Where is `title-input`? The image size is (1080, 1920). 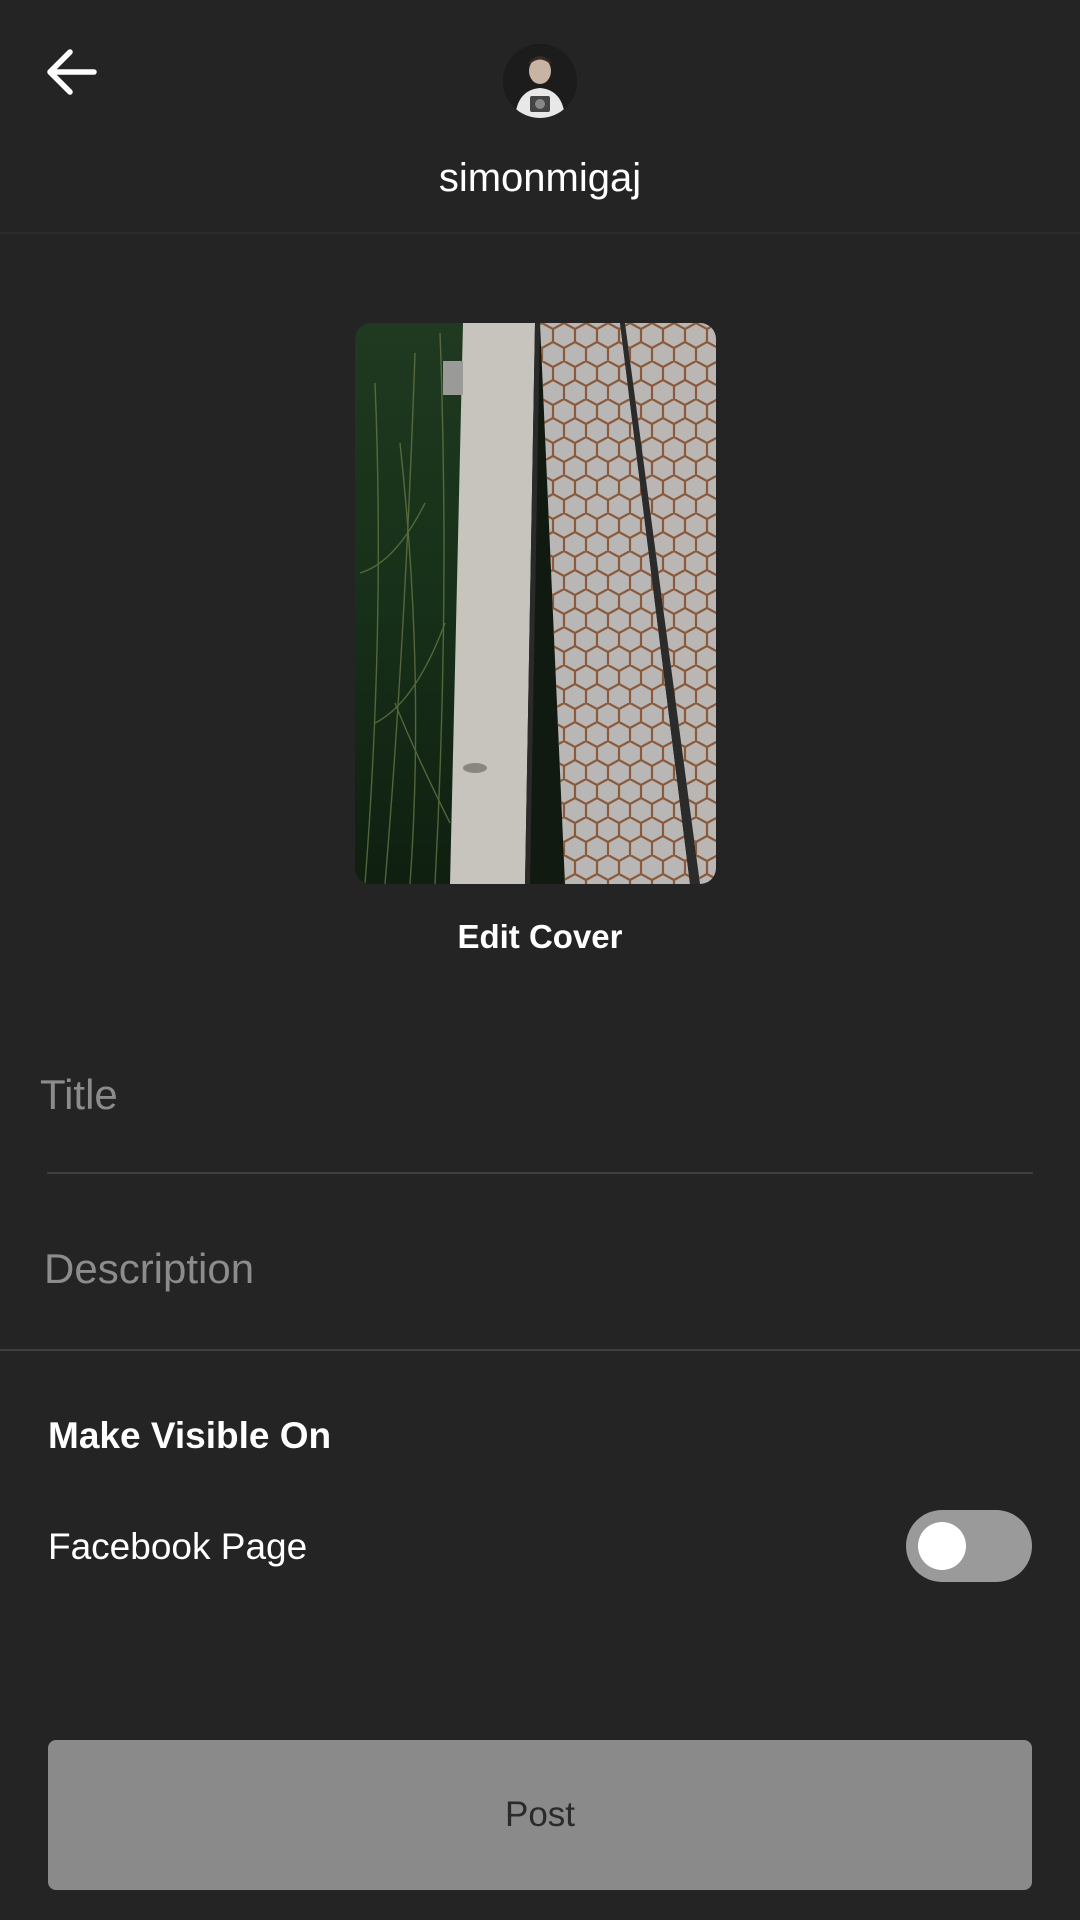 title-input is located at coordinates (536, 1095).